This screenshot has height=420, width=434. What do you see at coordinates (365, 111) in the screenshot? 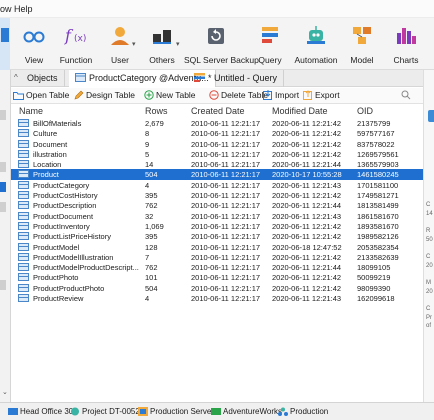
I see `column-header-oid: OID` at bounding box center [365, 111].